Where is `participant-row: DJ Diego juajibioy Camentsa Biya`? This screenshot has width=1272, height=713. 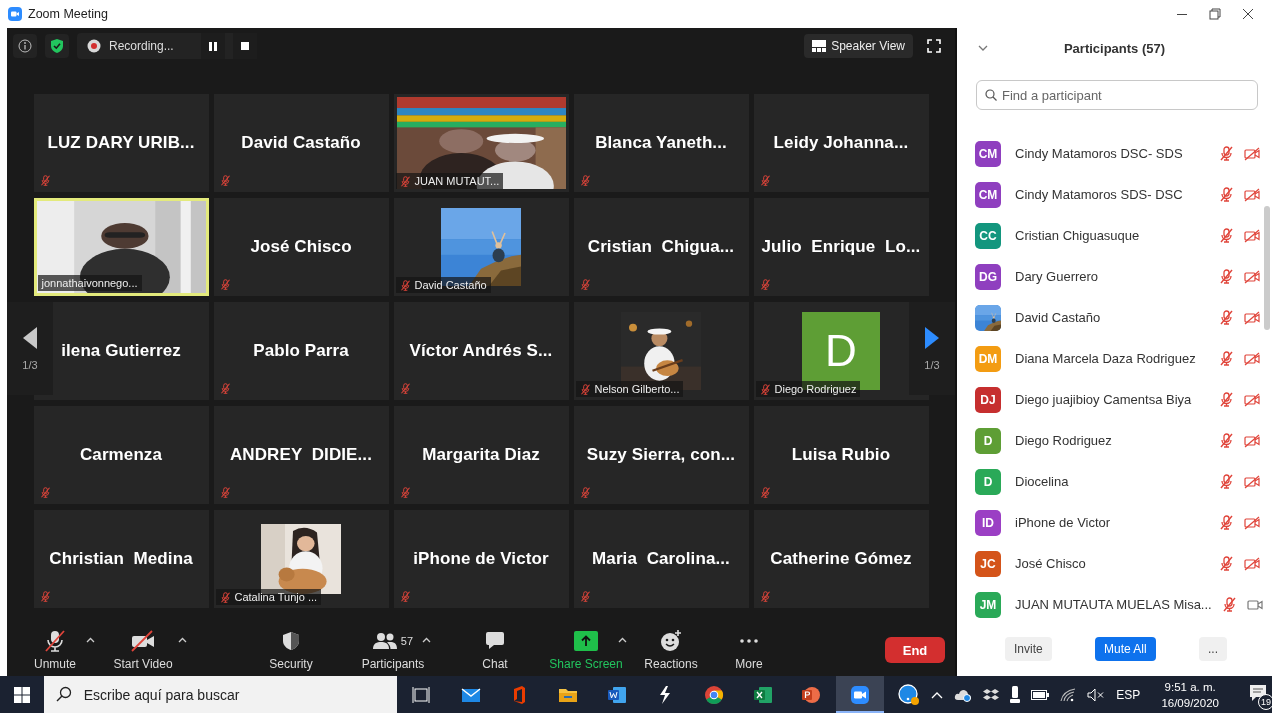
participant-row: DJ Diego juajibioy Camentsa Biya is located at coordinates (1114, 399).